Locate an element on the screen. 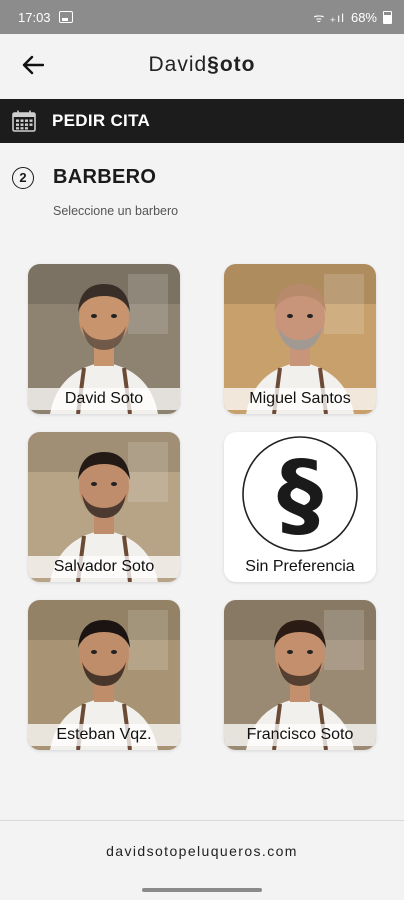 The width and height of the screenshot is (404, 900). home-indicator is located at coordinates (202, 890).